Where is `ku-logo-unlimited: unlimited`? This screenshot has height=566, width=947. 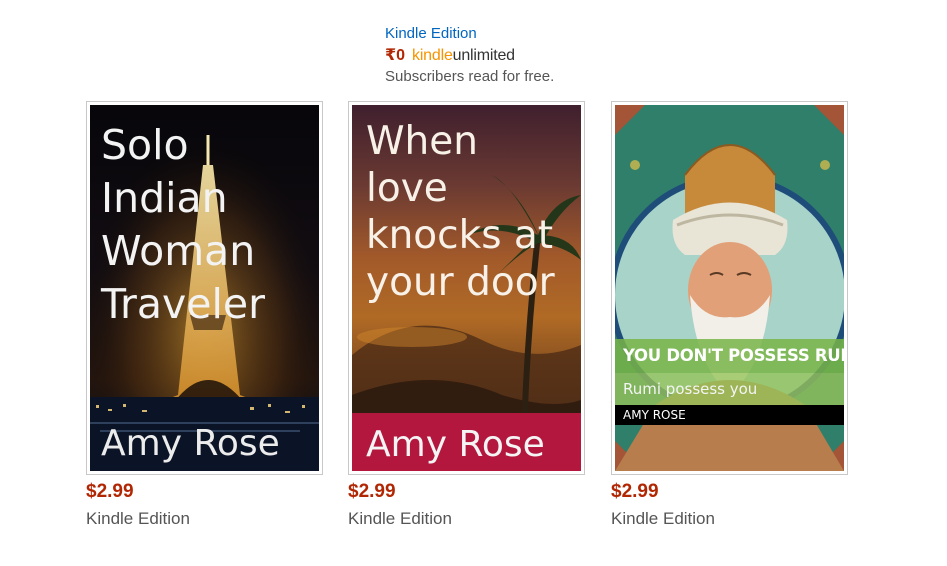 ku-logo-unlimited: unlimited is located at coordinates (483, 55).